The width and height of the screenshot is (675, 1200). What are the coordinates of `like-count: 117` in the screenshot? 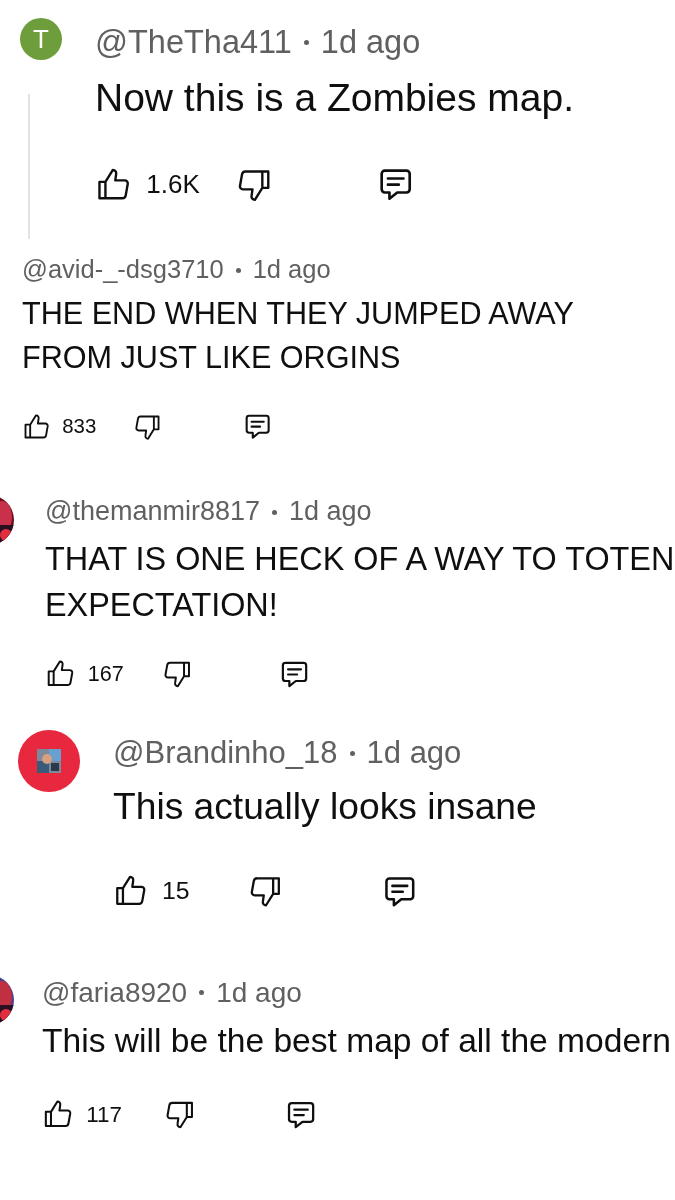 It's located at (104, 1114).